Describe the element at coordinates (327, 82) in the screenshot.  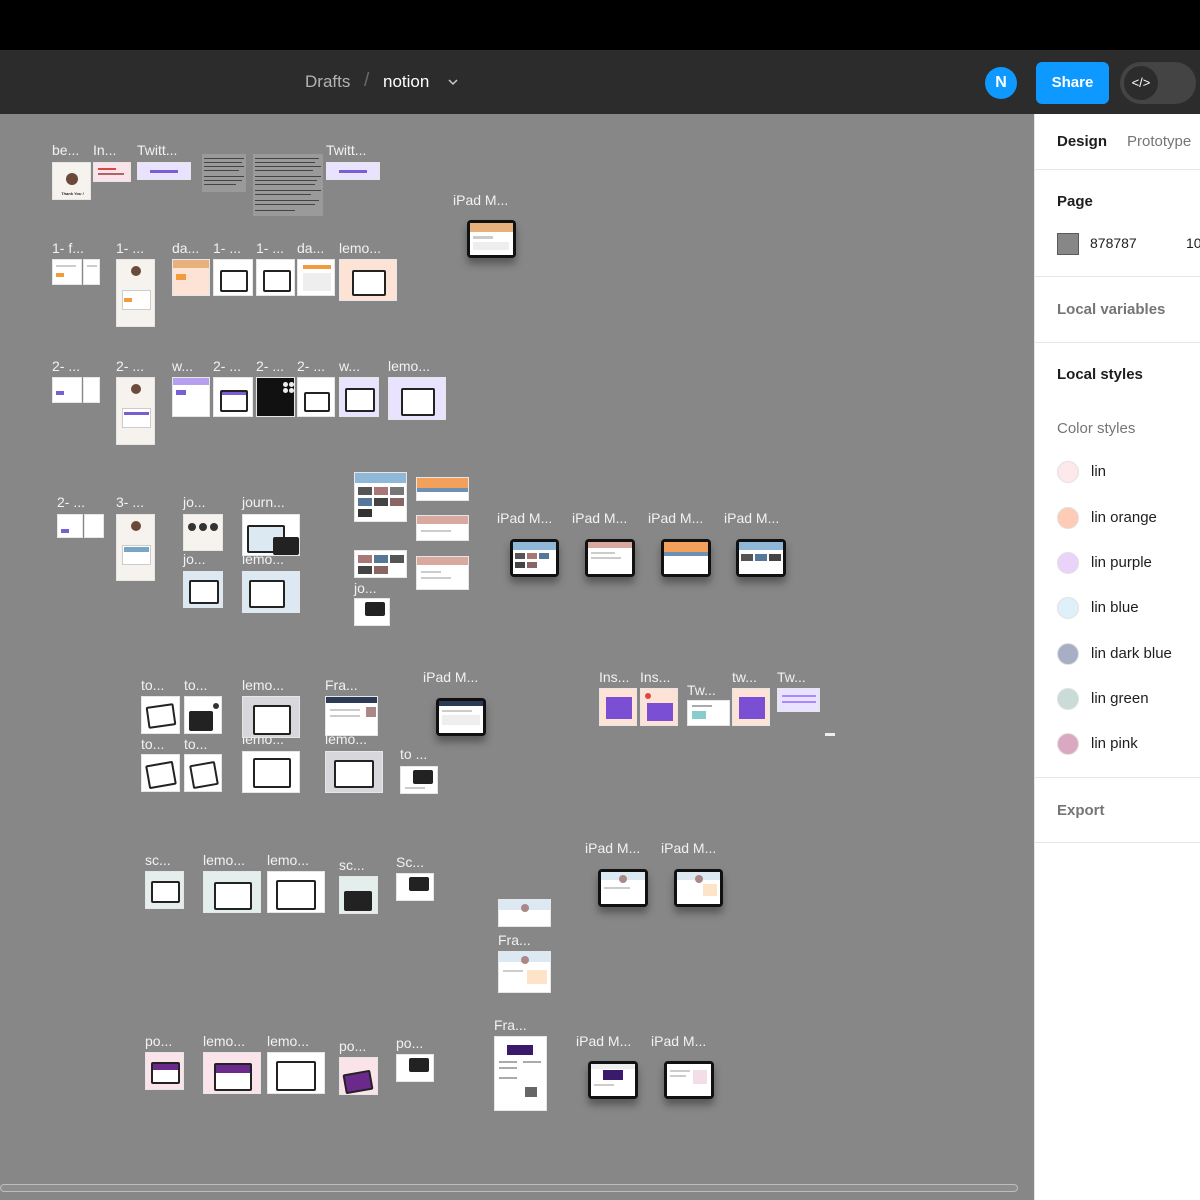
I see `breadcrumb-drafts: Drafts` at that location.